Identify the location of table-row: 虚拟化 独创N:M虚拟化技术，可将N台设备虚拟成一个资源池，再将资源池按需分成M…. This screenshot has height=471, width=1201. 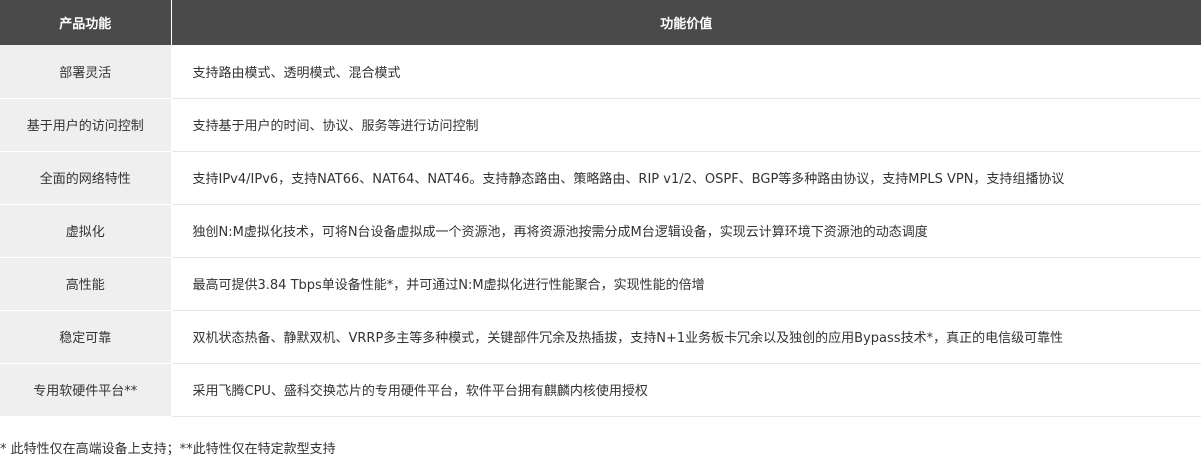
(600, 231).